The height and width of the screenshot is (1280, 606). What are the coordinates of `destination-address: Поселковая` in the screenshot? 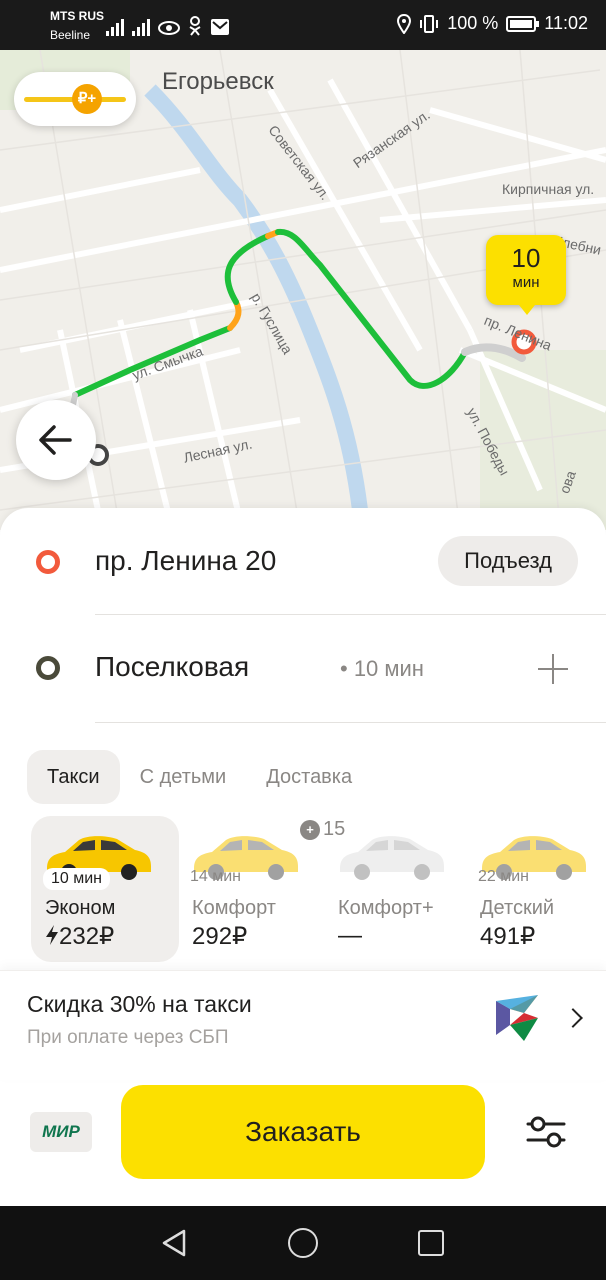 It's located at (172, 666).